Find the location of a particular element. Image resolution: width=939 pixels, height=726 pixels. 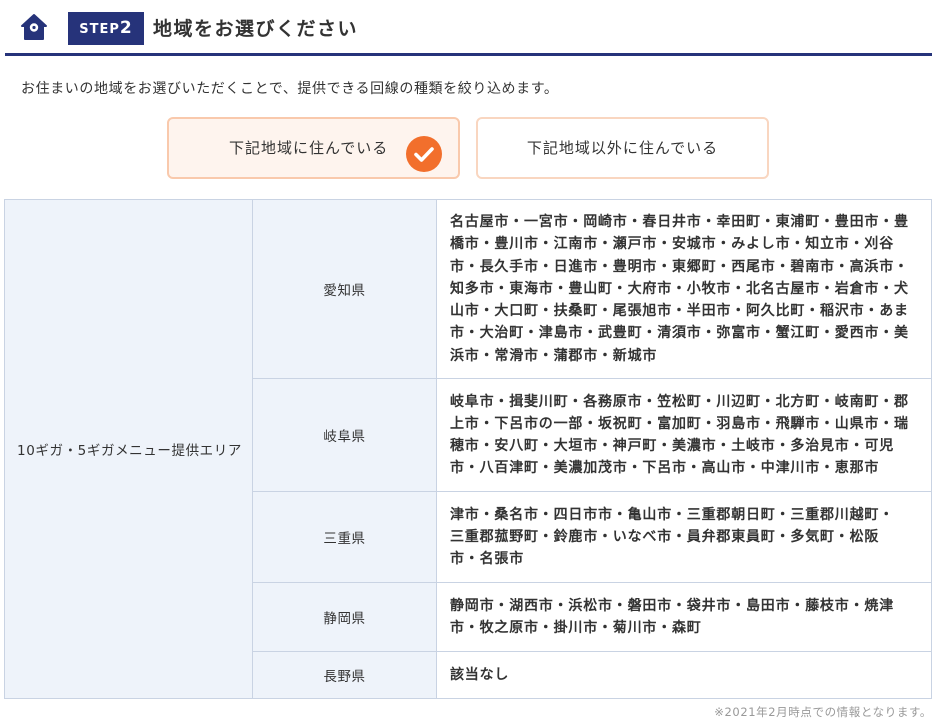

choice-in-area-label: 下記地域に住んでいる is located at coordinates (309, 148).